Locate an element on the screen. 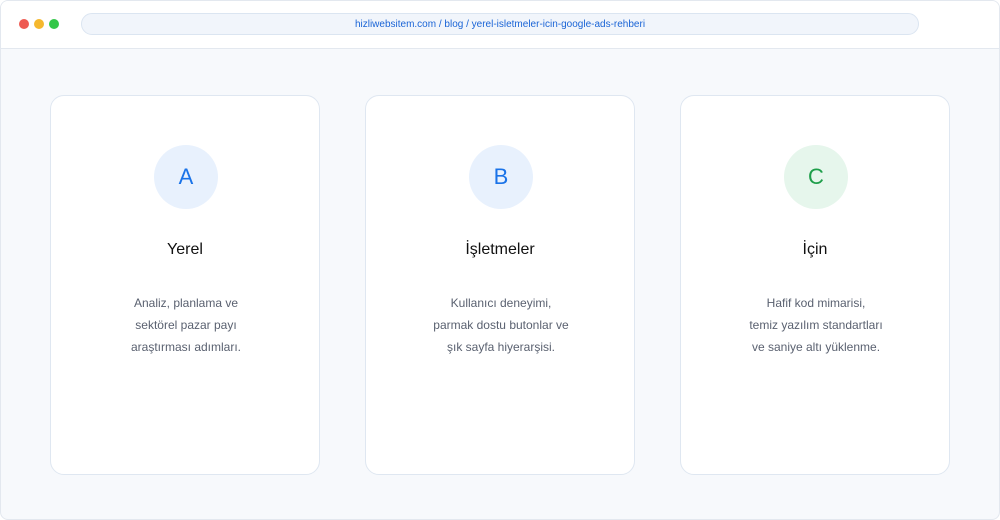  badge-letter: C is located at coordinates (816, 176).